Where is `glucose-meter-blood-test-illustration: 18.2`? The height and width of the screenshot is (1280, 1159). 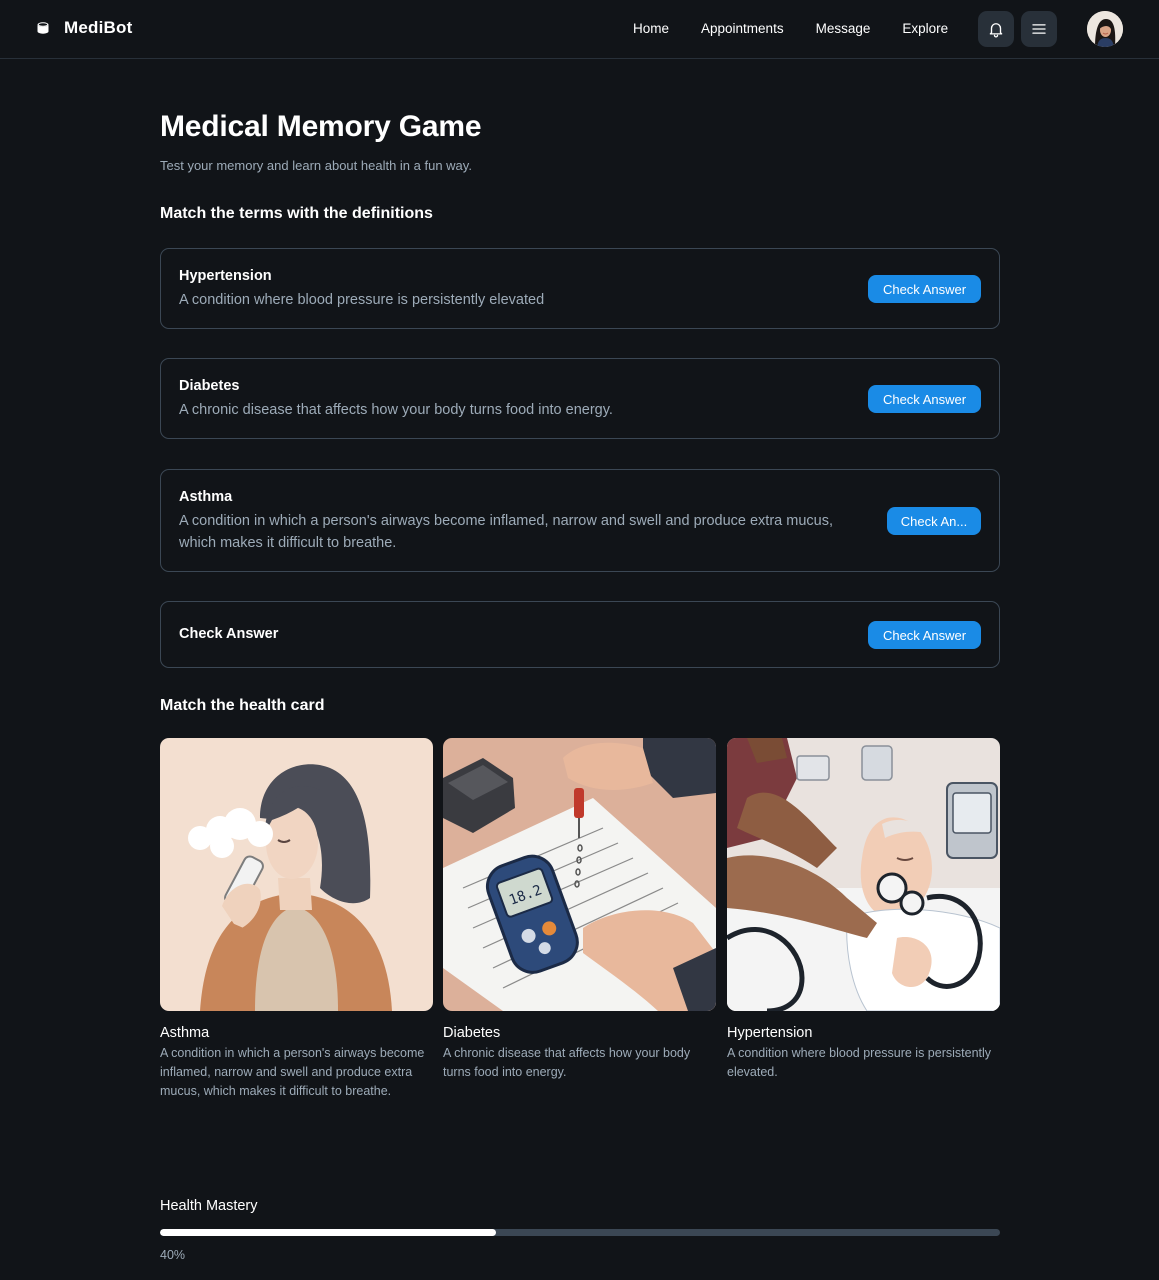 glucose-meter-blood-test-illustration: 18.2 is located at coordinates (579, 874).